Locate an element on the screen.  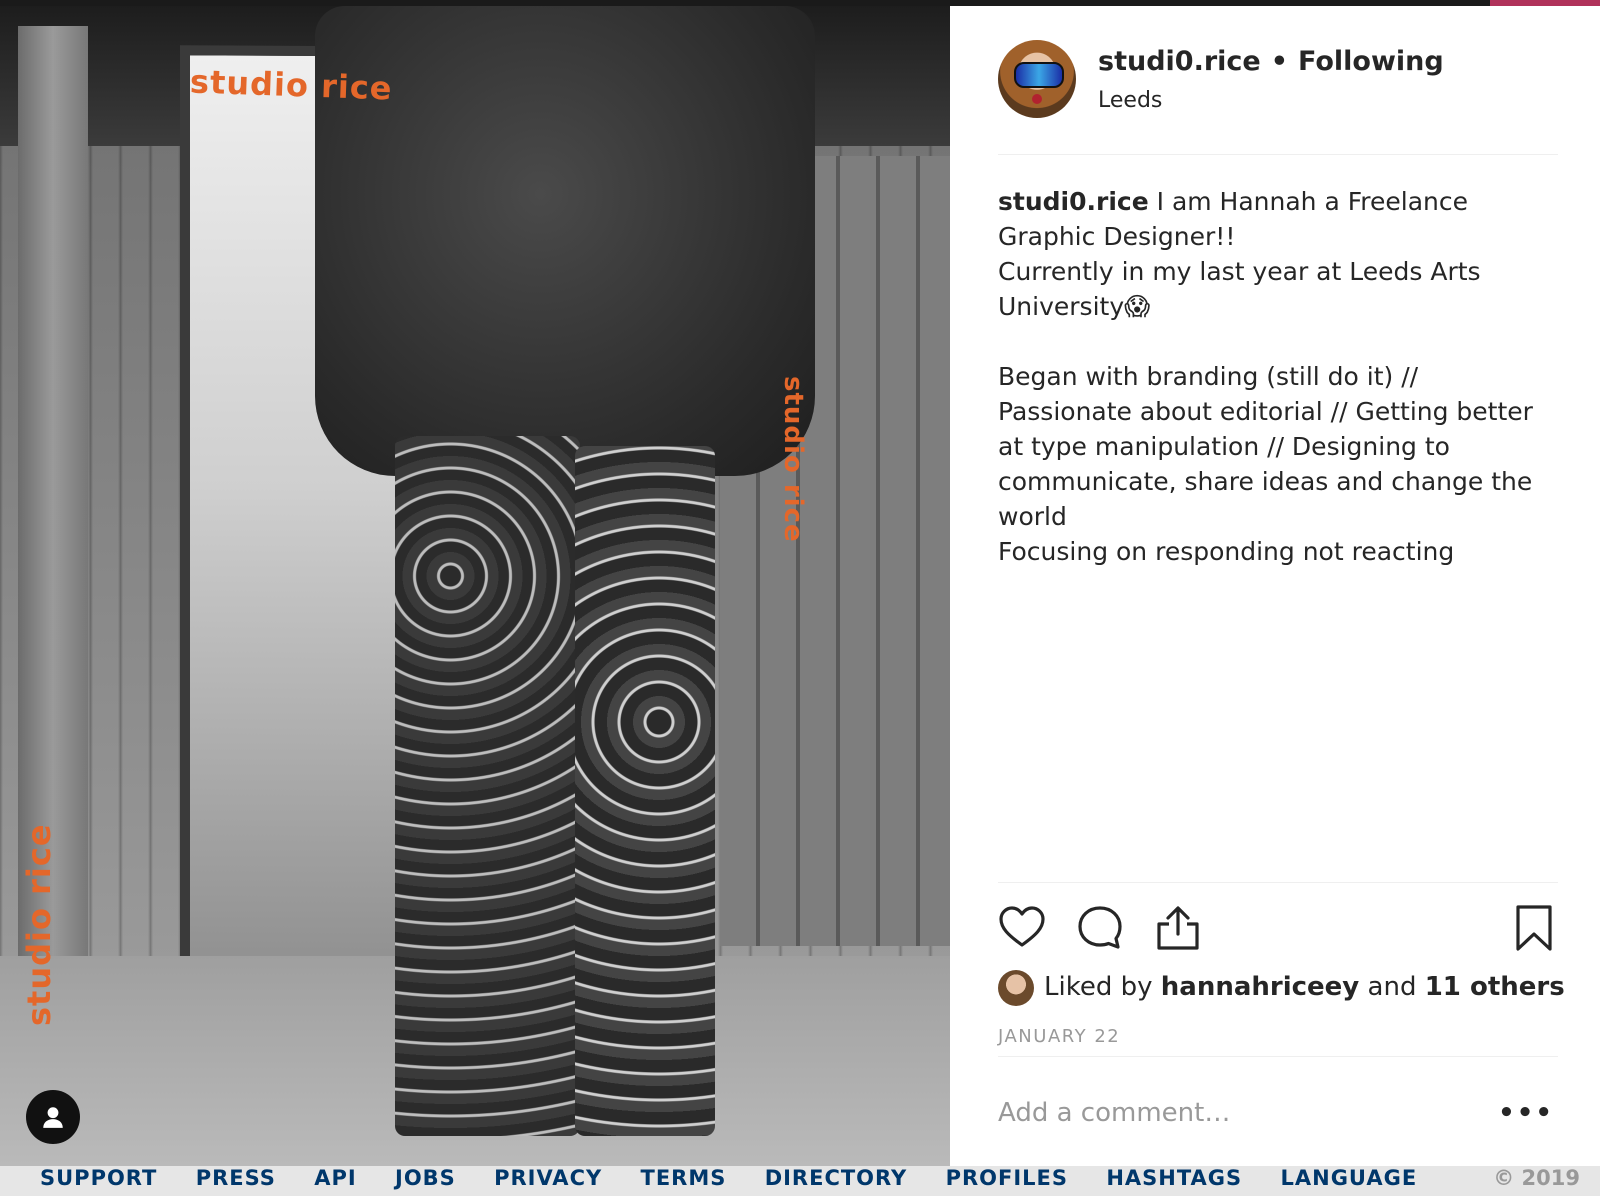
footer-link-language: LANGUAGE is located at coordinates (1348, 1178).